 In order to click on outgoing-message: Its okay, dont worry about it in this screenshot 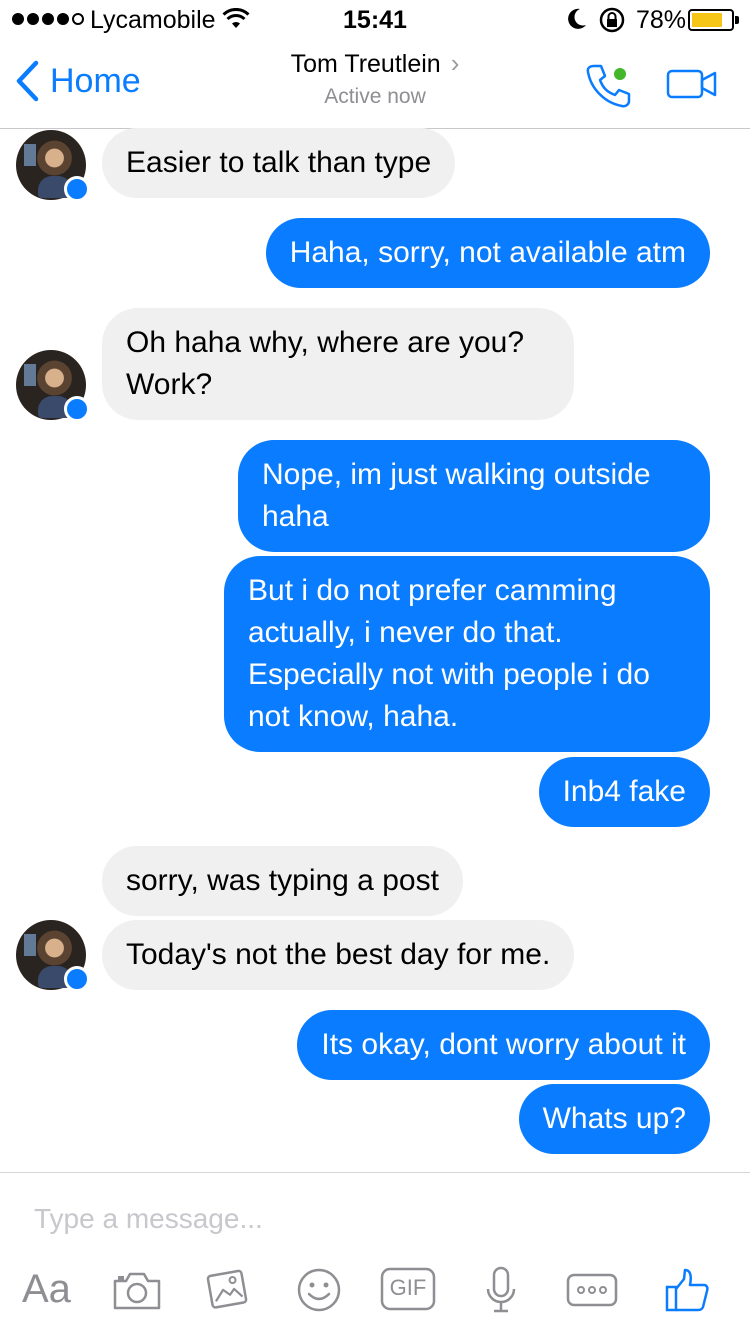, I will do `click(503, 1045)`.